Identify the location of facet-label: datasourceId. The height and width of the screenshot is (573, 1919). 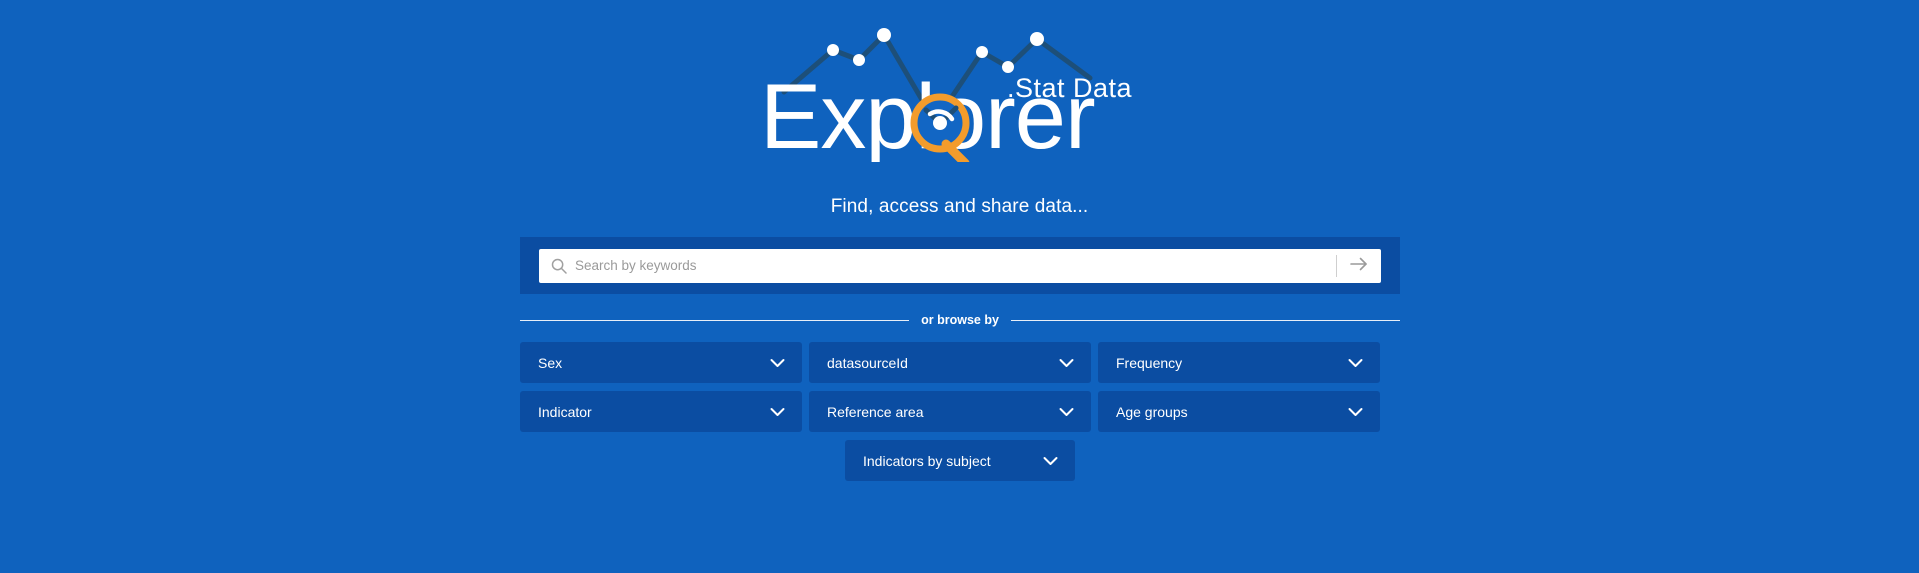
(867, 362).